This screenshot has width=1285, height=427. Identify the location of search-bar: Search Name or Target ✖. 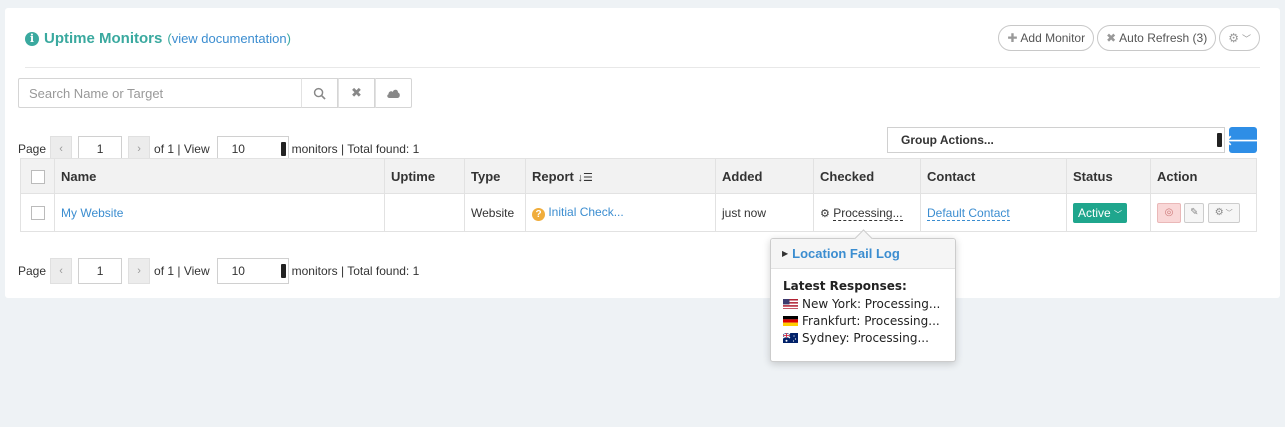
(215, 93).